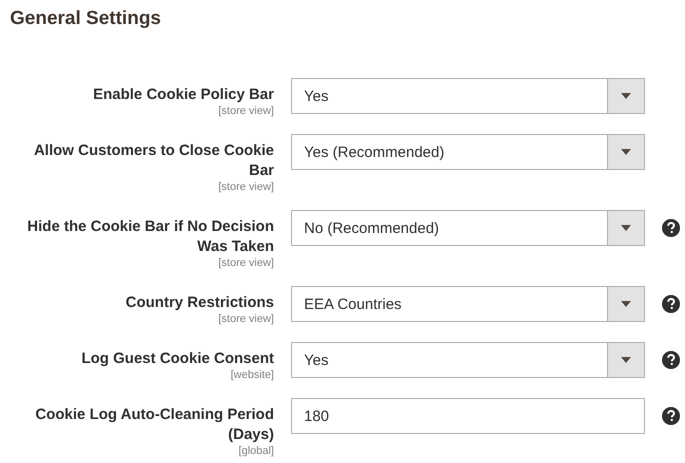  Describe the element at coordinates (153, 161) in the screenshot. I see `field-label: Allow Customers to Close Cookie Bar` at that location.